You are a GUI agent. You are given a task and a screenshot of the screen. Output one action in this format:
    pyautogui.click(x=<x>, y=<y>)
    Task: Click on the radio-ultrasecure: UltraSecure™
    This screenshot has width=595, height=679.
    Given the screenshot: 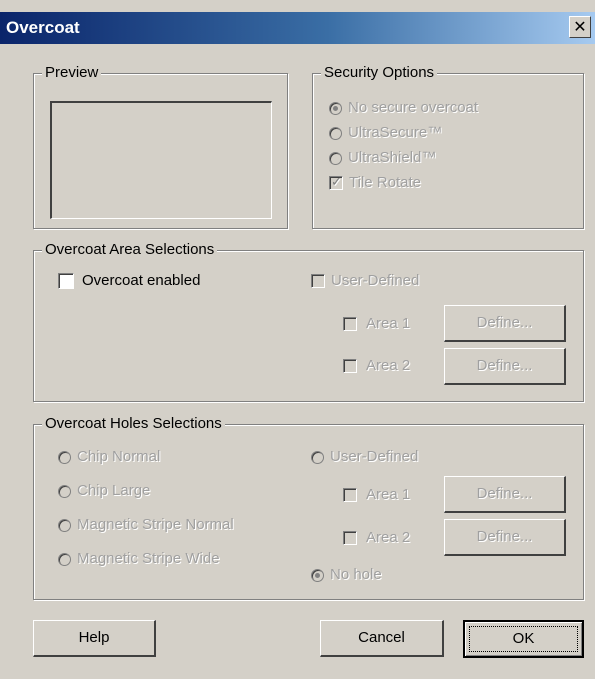 What is the action you would take?
    pyautogui.click(x=385, y=133)
    